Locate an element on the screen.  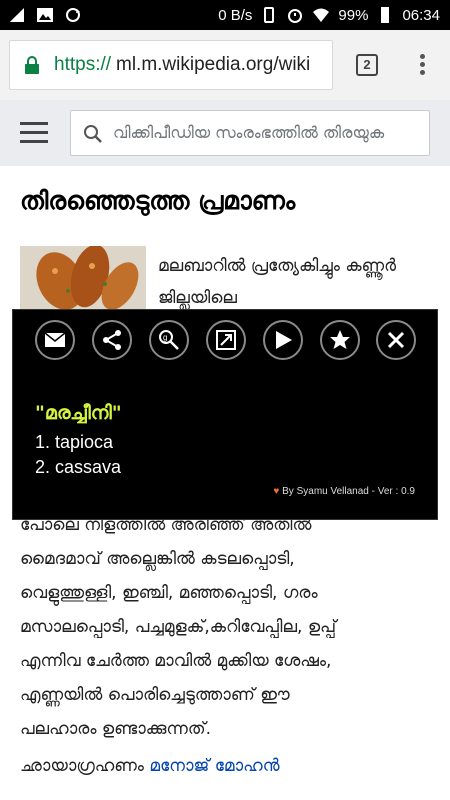
overflow-menu-icon is located at coordinates (422, 65).